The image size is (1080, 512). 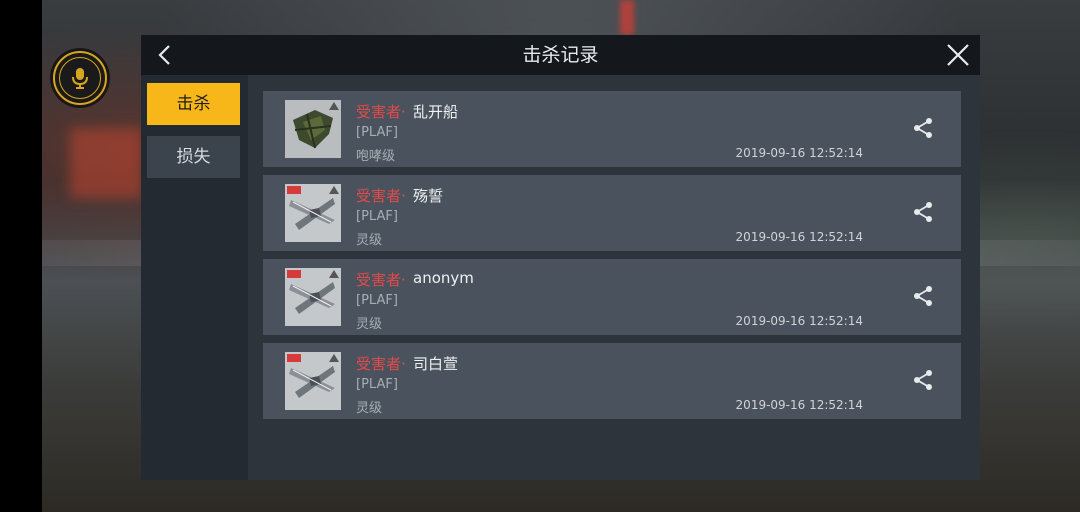 I want to click on victim-name: 殇誓, so click(x=428, y=196).